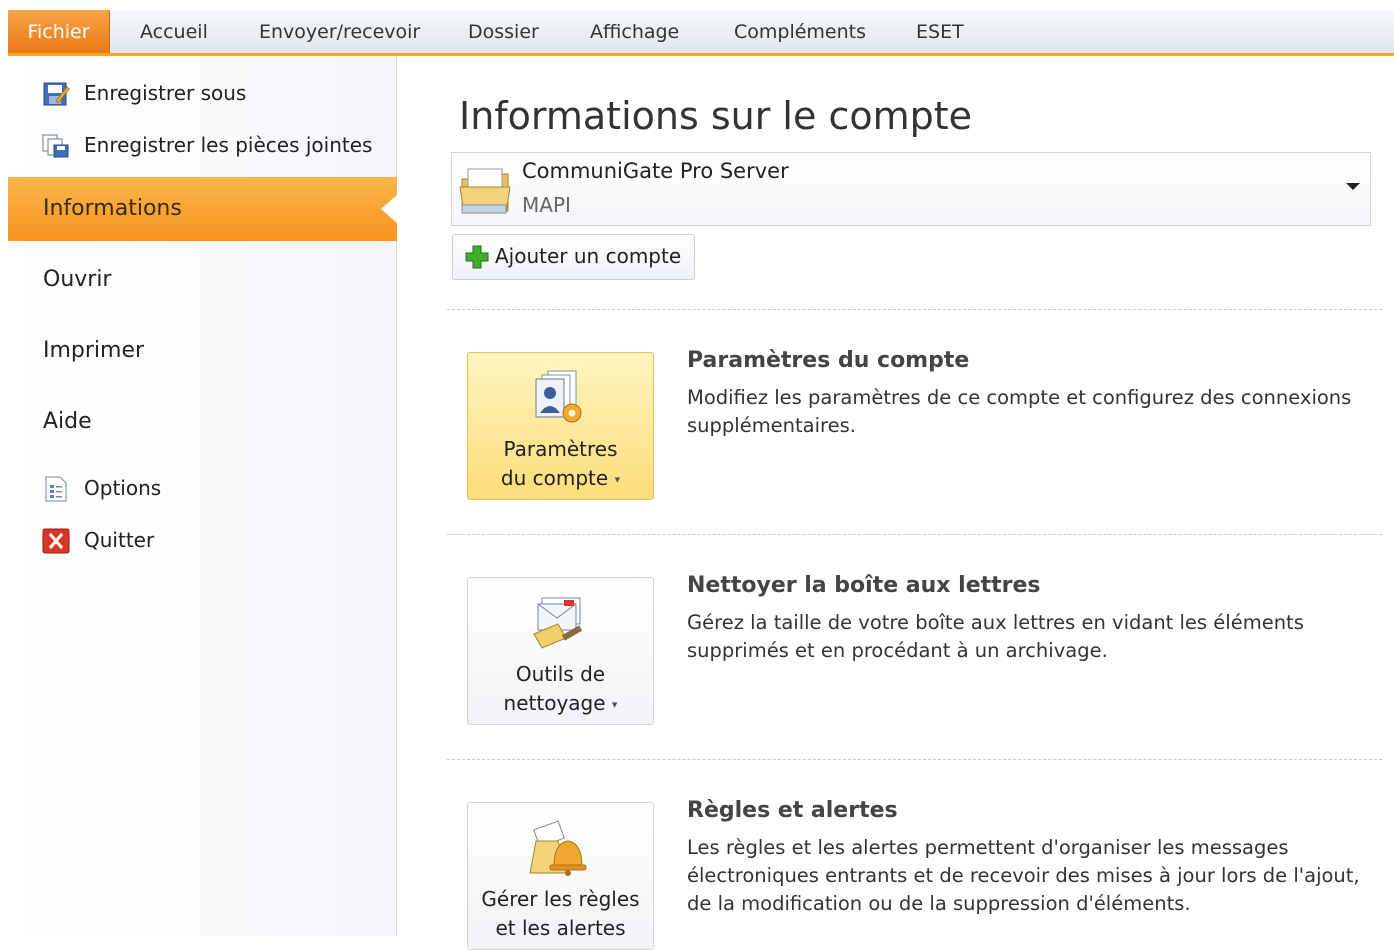  Describe the element at coordinates (56, 541) in the screenshot. I see `exit-icon` at that location.